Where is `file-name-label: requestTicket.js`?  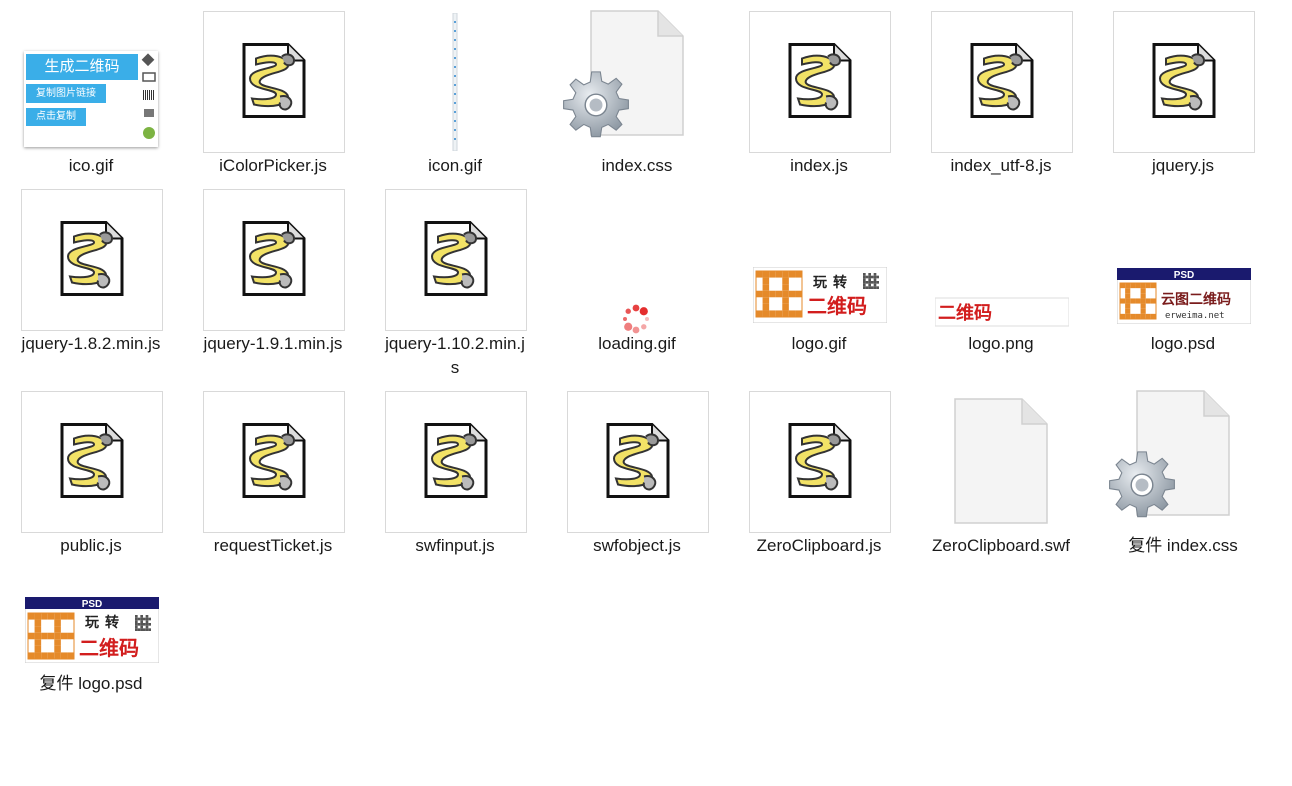 file-name-label: requestTicket.js is located at coordinates (273, 545).